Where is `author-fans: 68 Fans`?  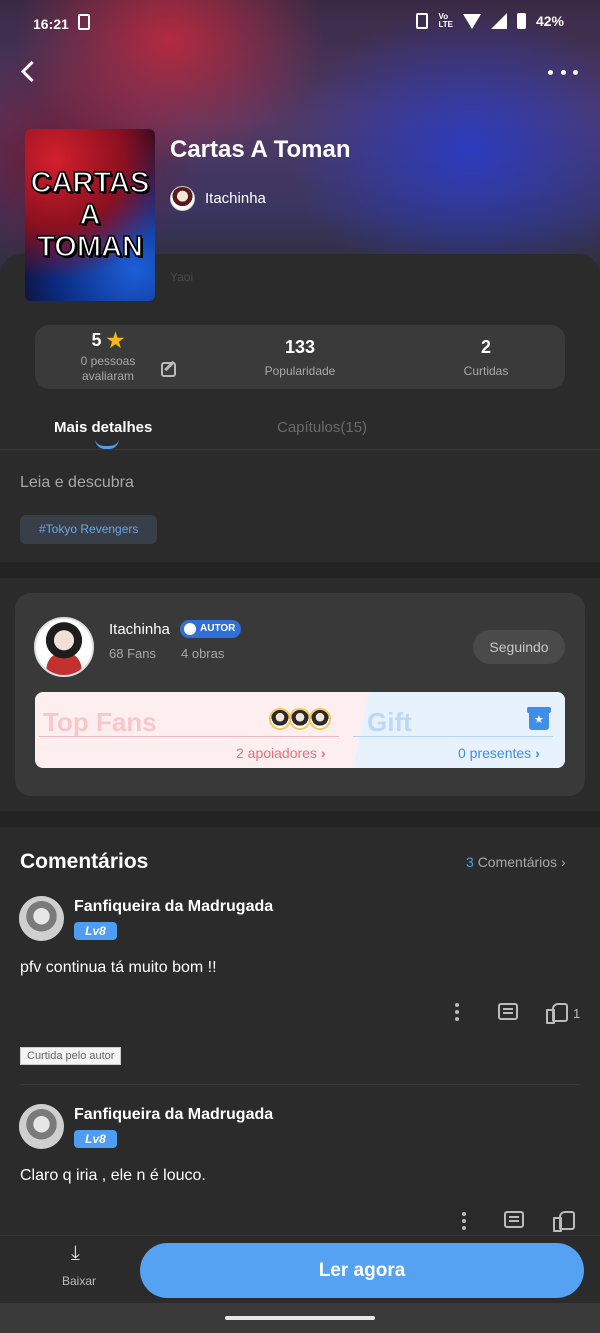 author-fans: 68 Fans is located at coordinates (132, 653).